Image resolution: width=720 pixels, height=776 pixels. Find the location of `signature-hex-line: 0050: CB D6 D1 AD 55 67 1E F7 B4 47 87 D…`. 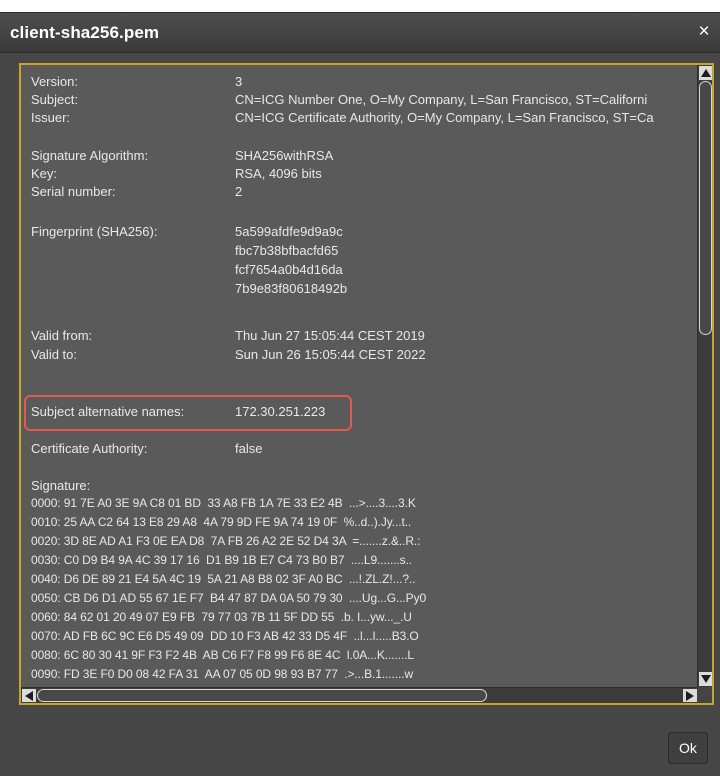

signature-hex-line: 0050: CB D6 D1 AD 55 67 1E F7 B4 47 87 D… is located at coordinates (229, 598).